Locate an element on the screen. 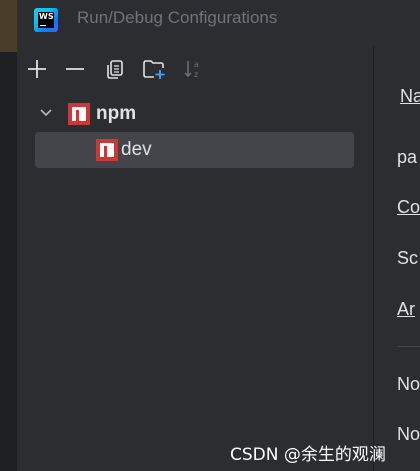  webstorm-logo-icon: WS is located at coordinates (46, 20).